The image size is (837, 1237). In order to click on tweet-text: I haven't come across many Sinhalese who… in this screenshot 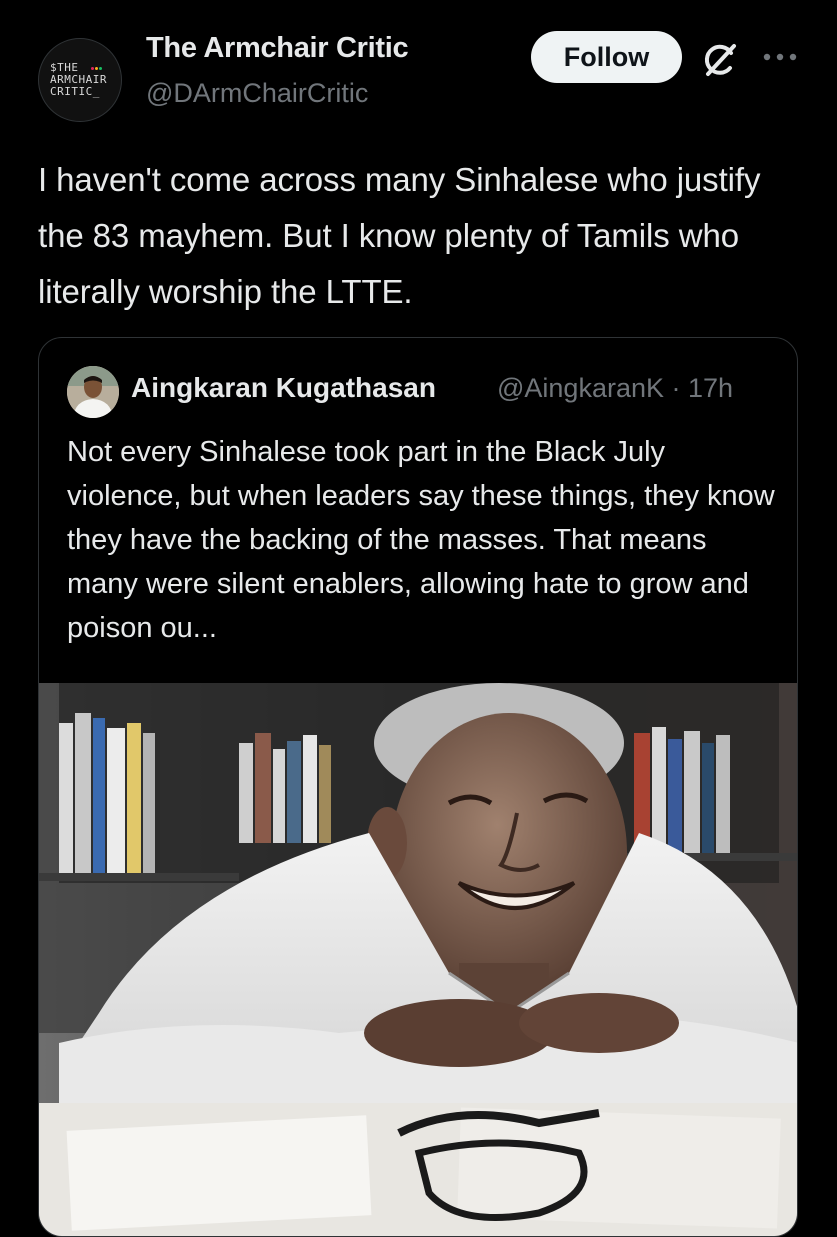, I will do `click(399, 235)`.